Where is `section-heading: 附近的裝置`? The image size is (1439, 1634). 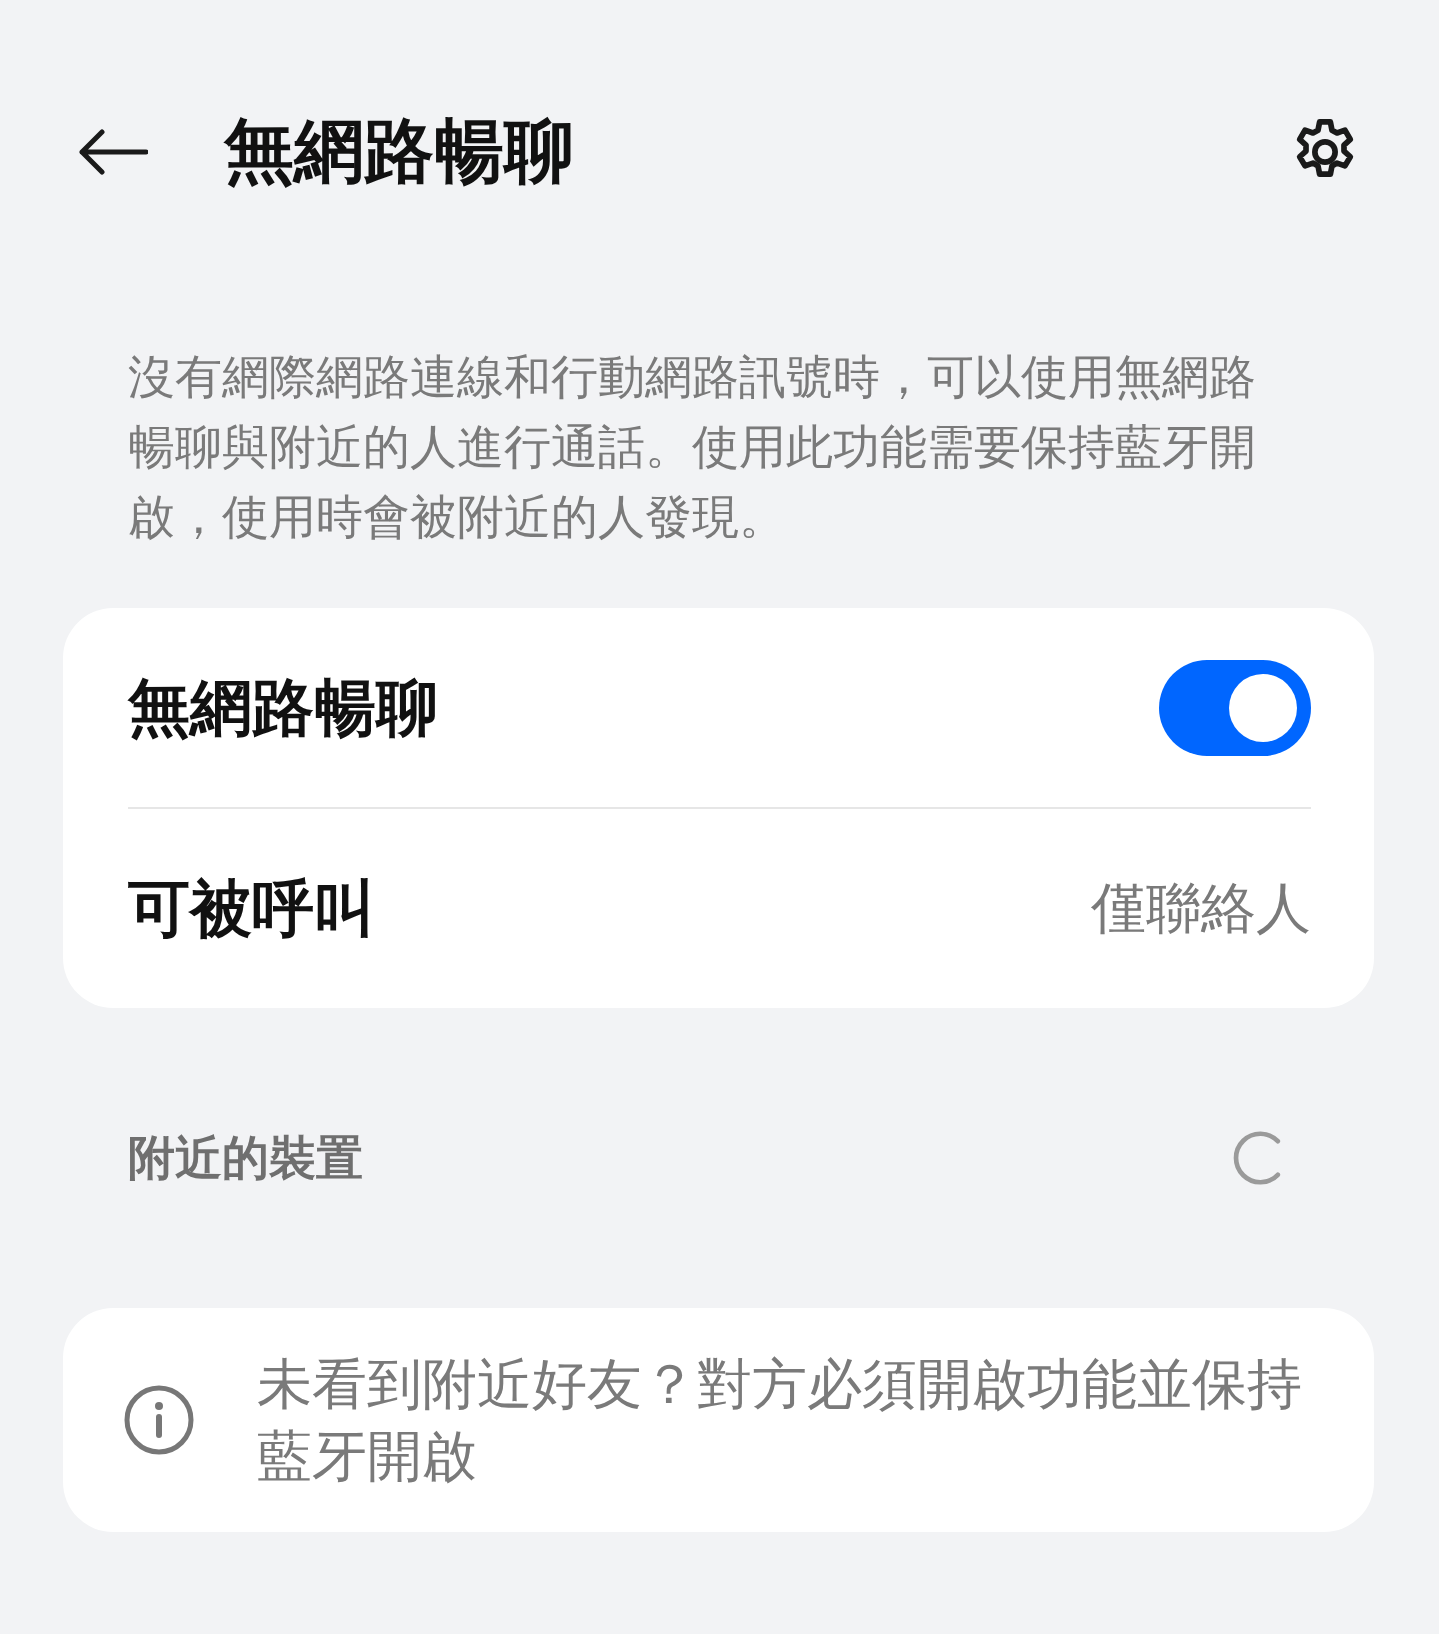
section-heading: 附近的裝置 is located at coordinates (245, 1157).